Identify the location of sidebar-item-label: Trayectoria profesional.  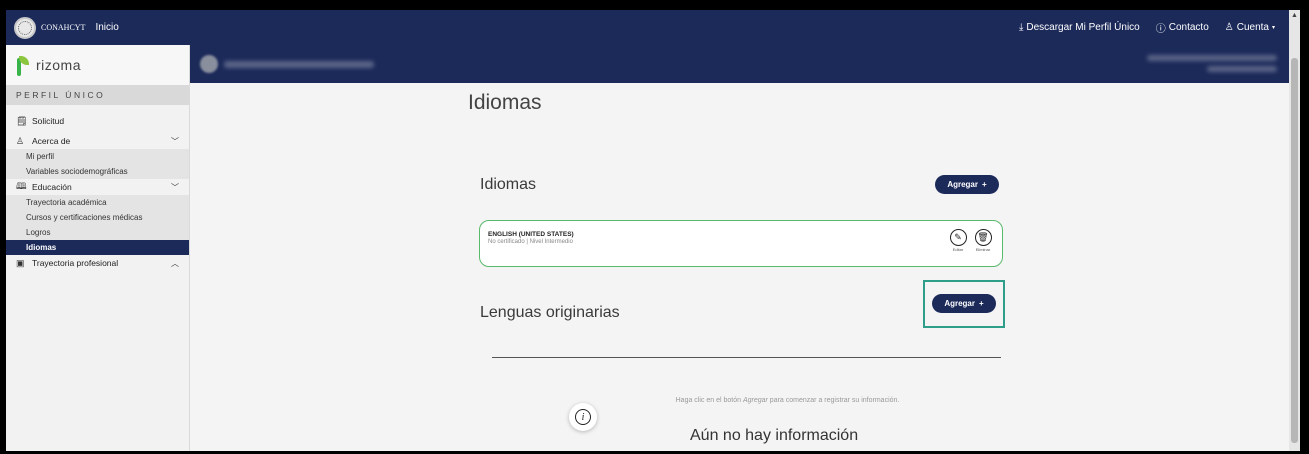
(75, 263).